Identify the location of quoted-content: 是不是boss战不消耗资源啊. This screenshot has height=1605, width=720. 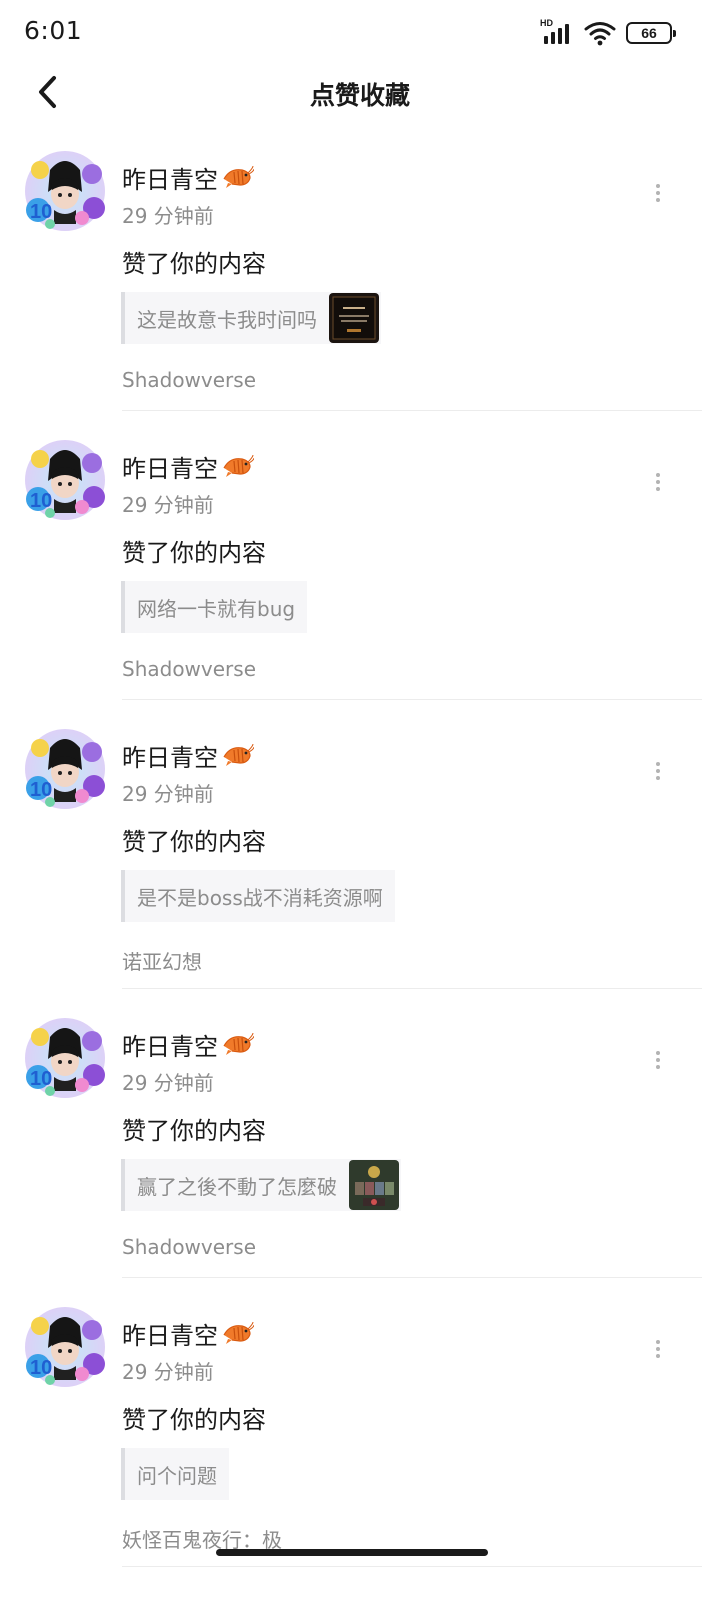
(258, 896).